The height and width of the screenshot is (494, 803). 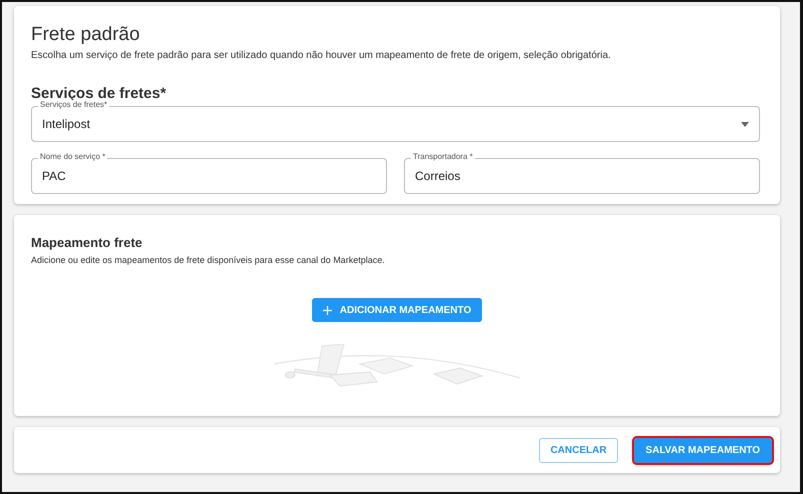 I want to click on card-title: Mapeamento frete, so click(x=87, y=242).